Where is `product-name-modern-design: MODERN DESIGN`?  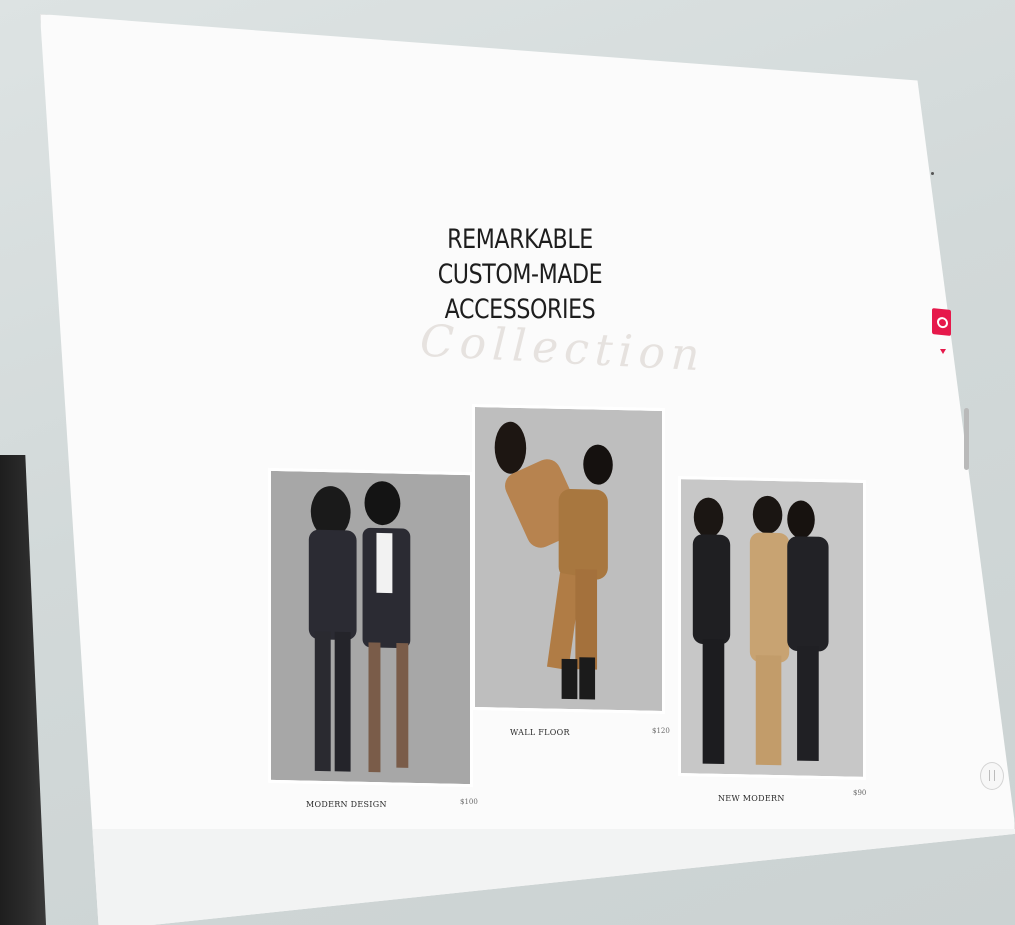 product-name-modern-design: MODERN DESIGN is located at coordinates (346, 804).